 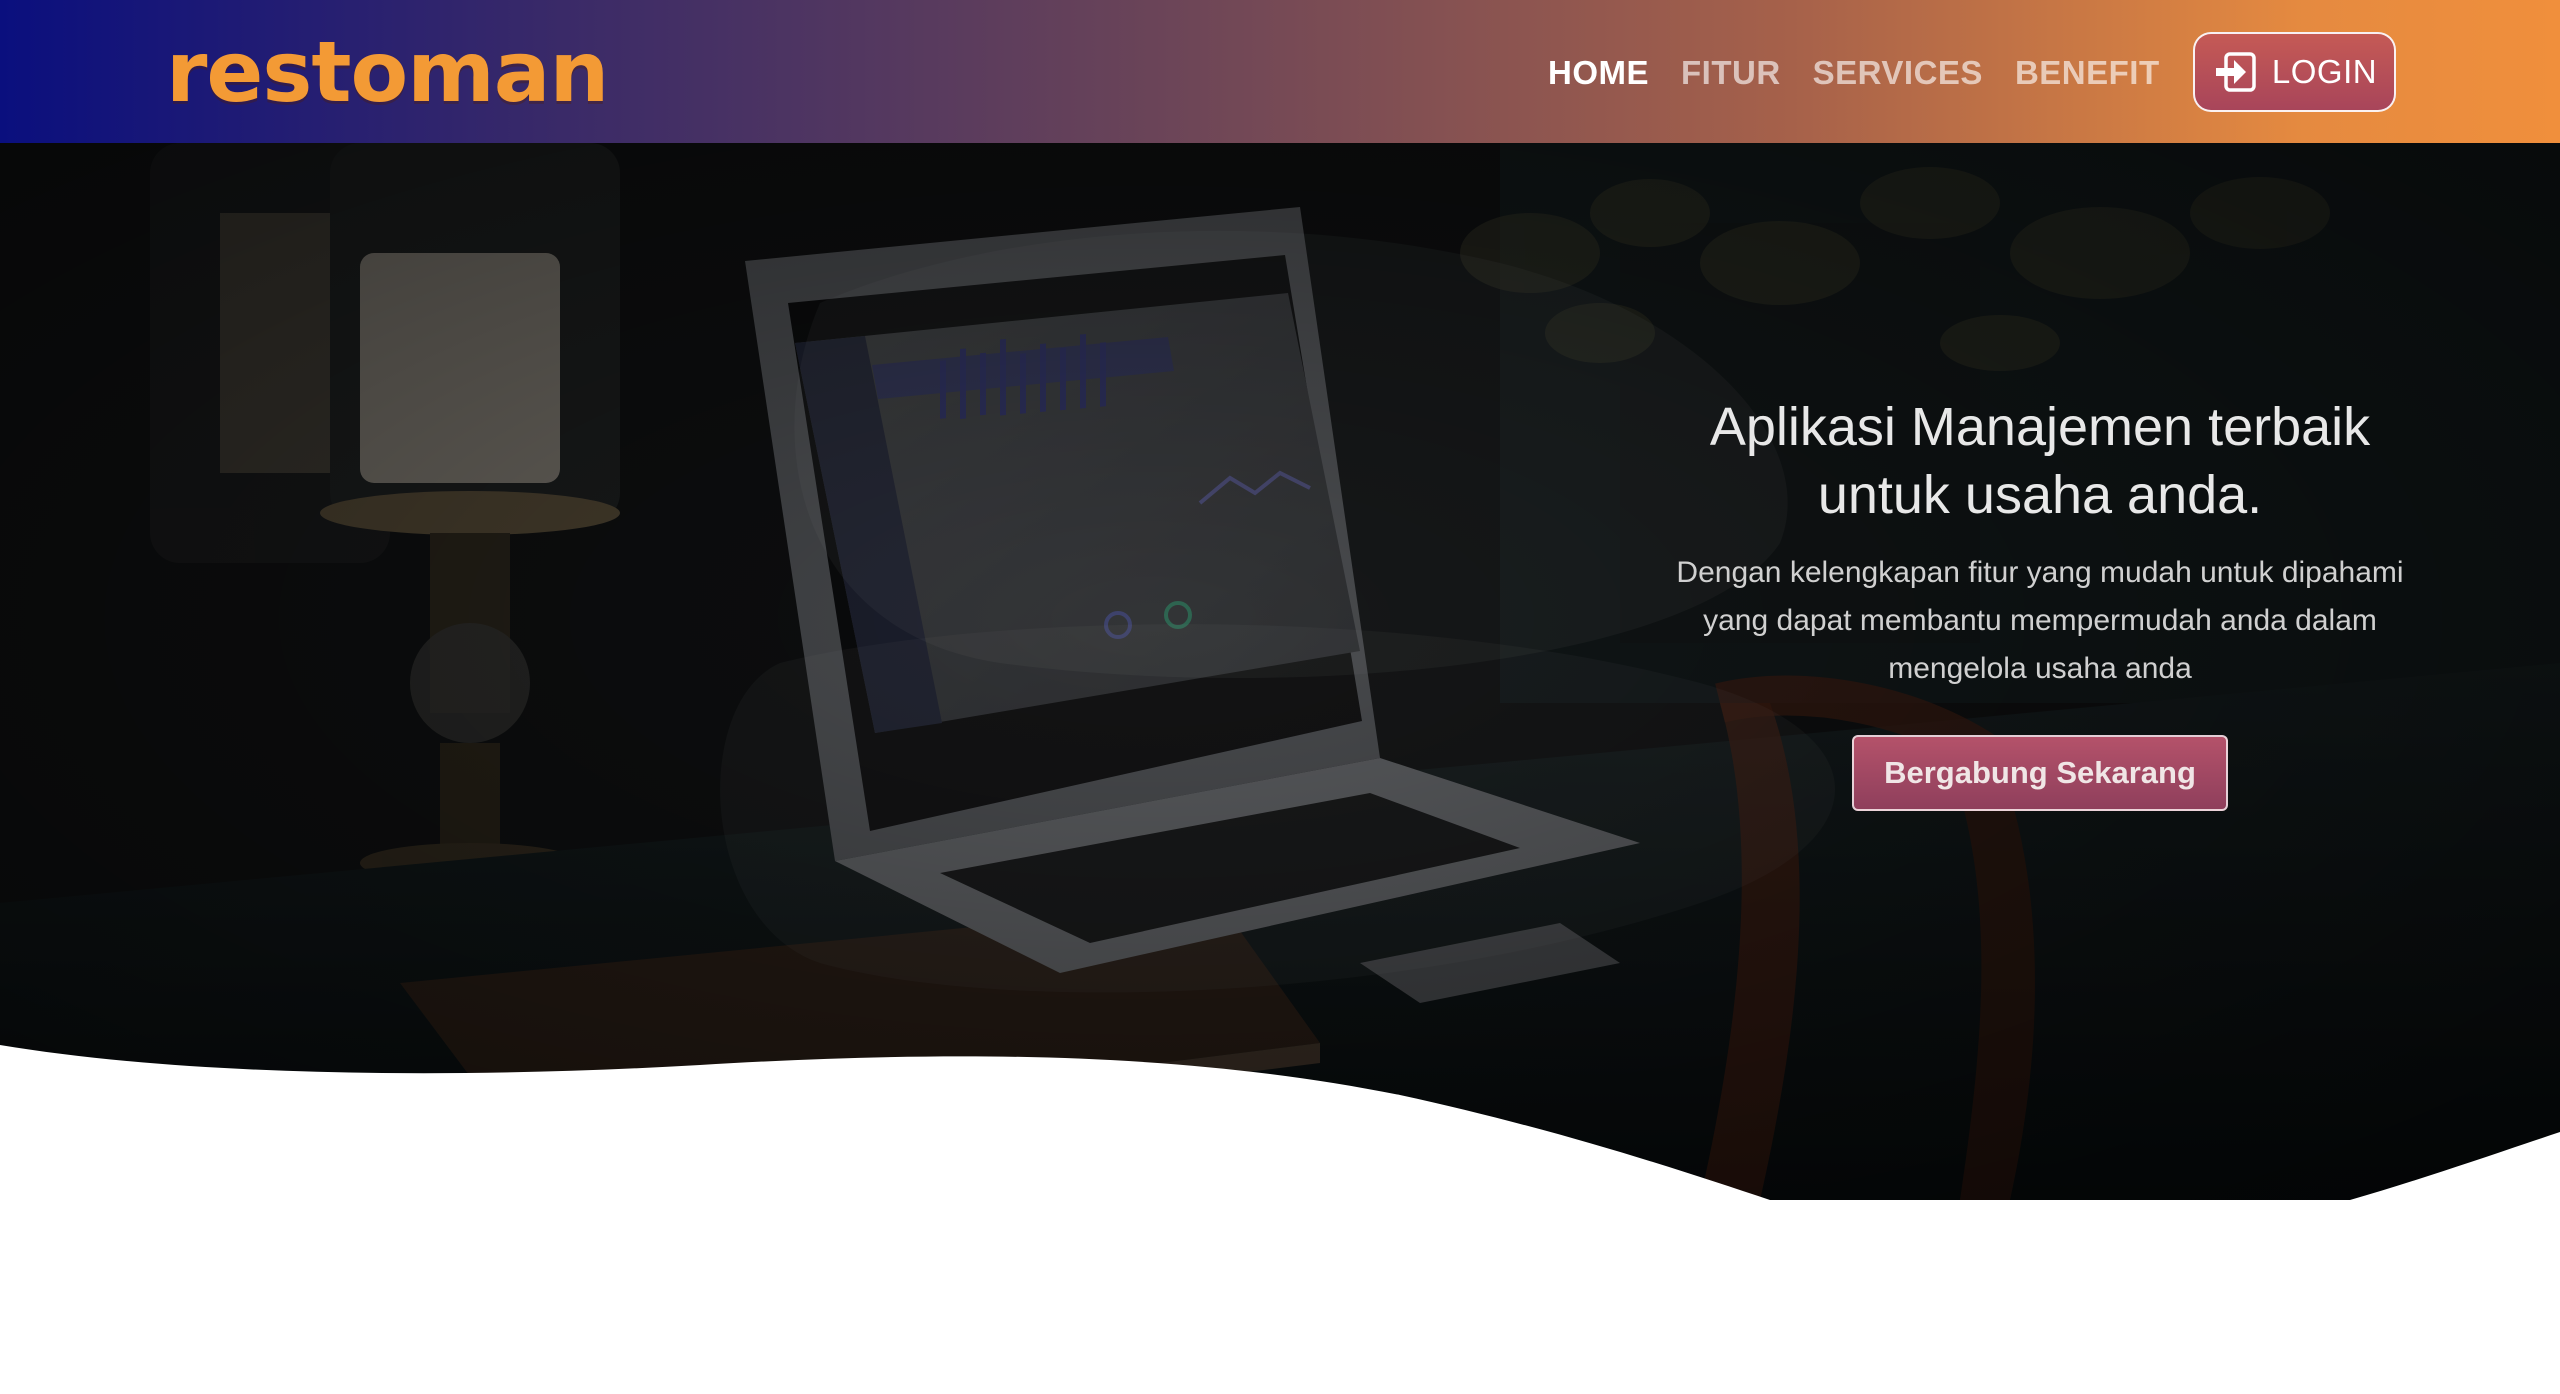 I want to click on login-label: LOGIN, so click(x=2324, y=71).